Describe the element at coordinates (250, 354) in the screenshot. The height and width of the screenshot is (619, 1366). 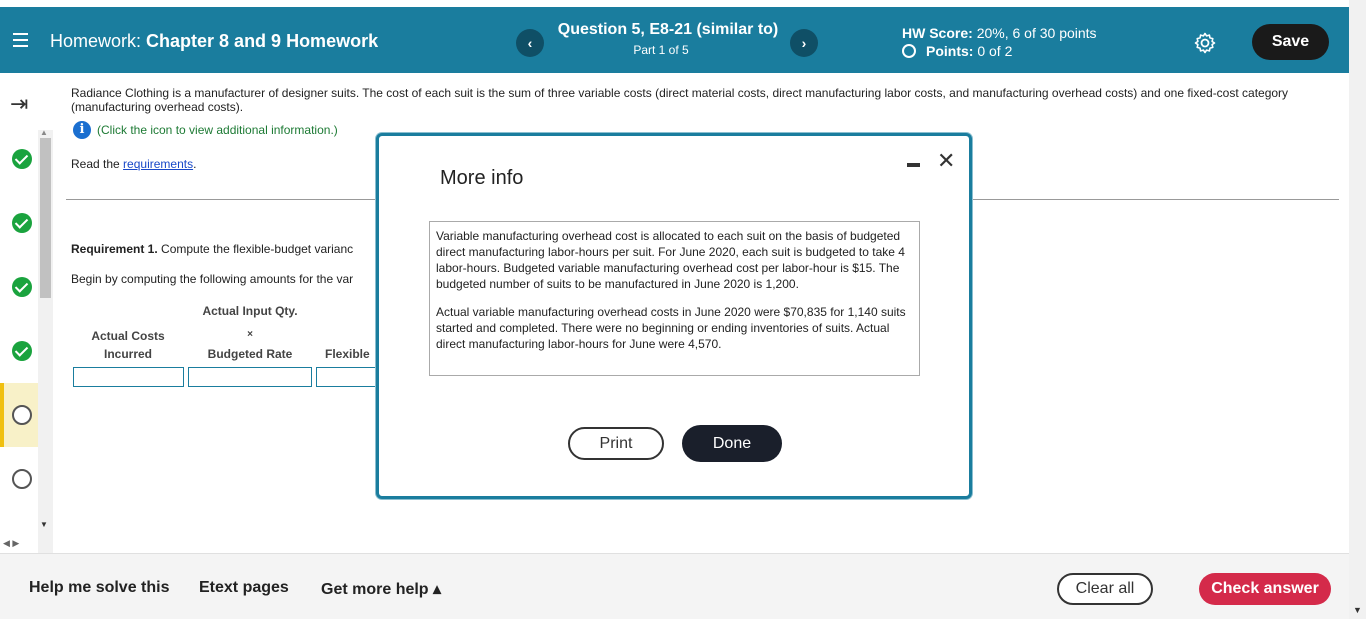
I see `column-header-budgeted-rate: Budgeted Rate` at that location.